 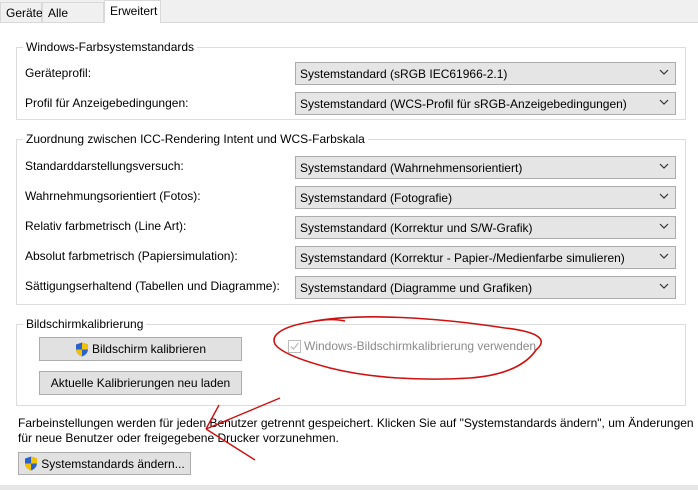 I want to click on reload-calibrations-button: Aktuelle Kalibrierungen neu laden, so click(x=140, y=383).